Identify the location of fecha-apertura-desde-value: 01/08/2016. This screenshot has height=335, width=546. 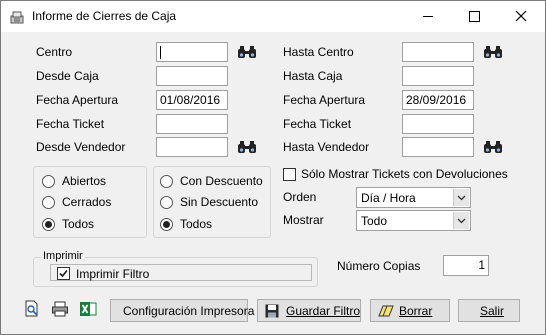
(190, 100).